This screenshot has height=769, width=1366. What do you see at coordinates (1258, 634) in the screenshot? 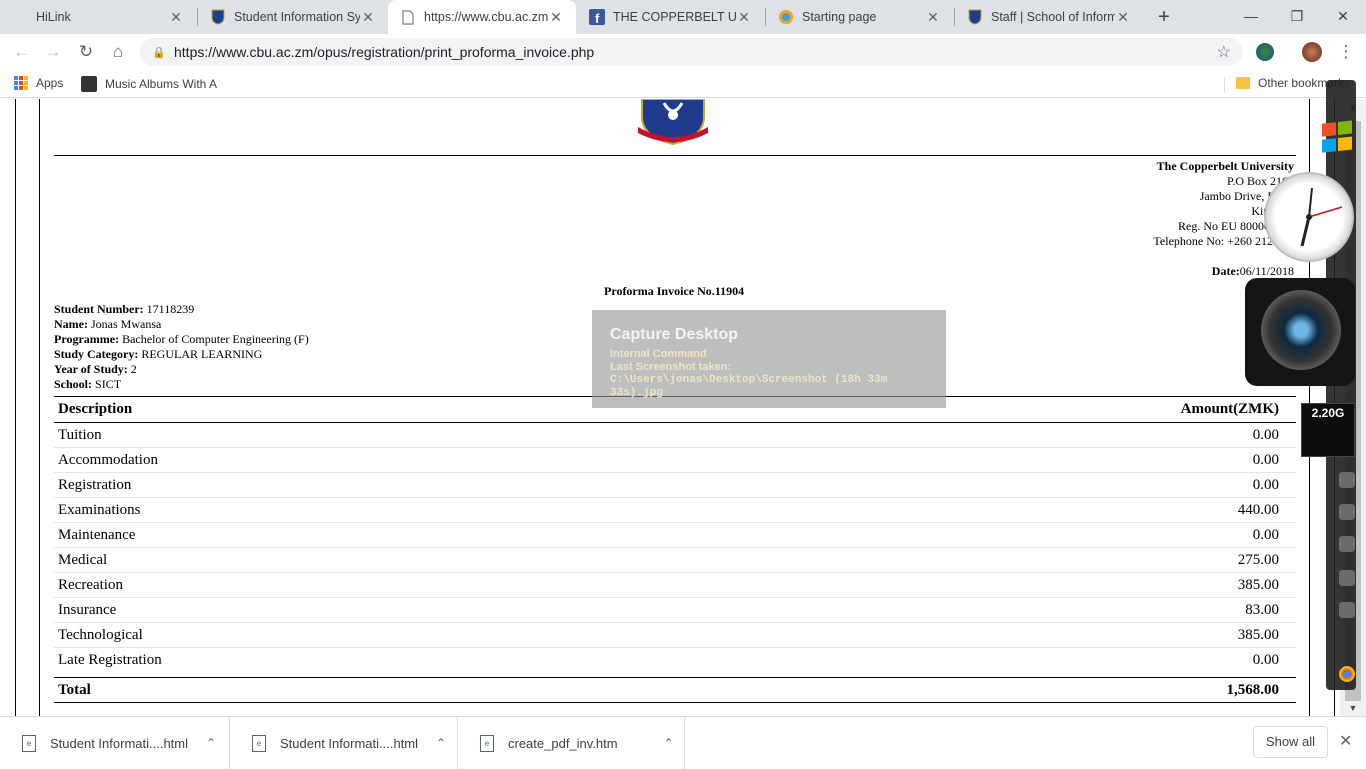
I see `fee-amount: 385.00` at bounding box center [1258, 634].